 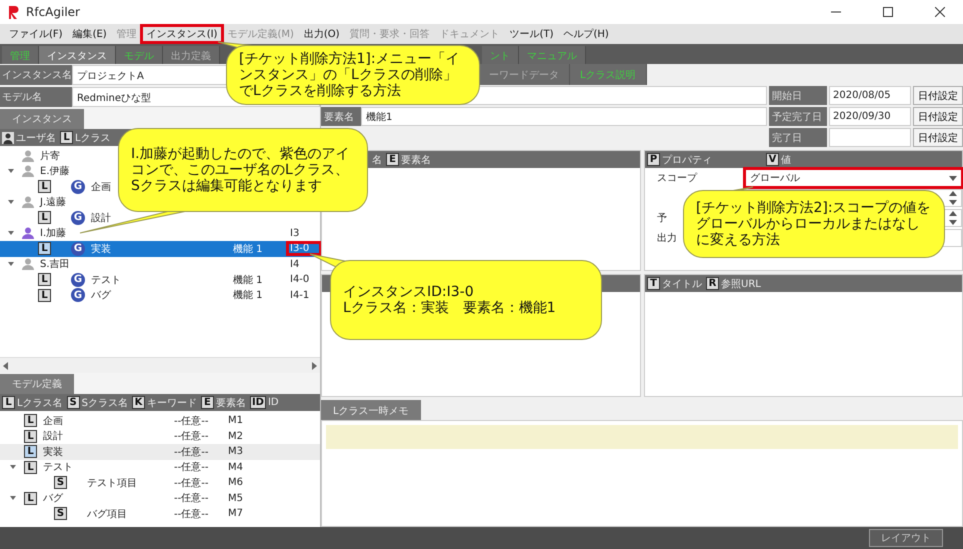 What do you see at coordinates (235, 420) in the screenshot?
I see `model-id: M1` at bounding box center [235, 420].